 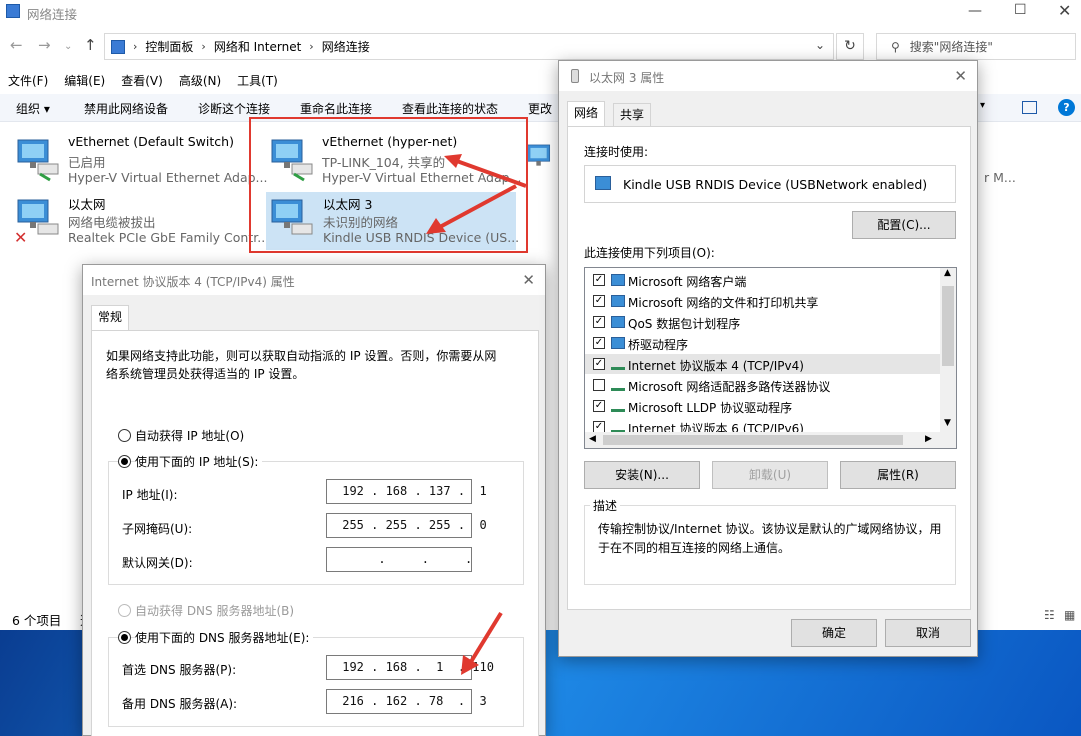 I want to click on connection-status: 网络电缆被拔出, so click(x=112, y=222).